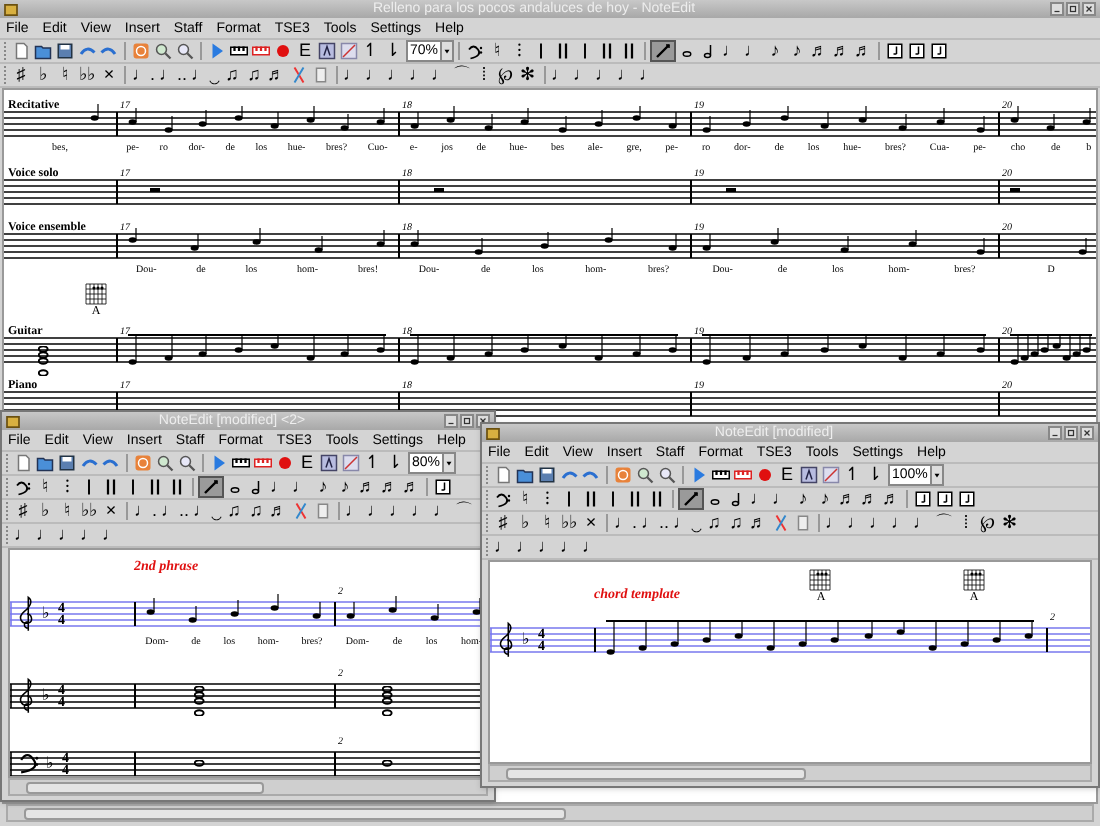 This screenshot has height=826, width=1100. I want to click on toolbar-button: ⁝, so click(547, 499).